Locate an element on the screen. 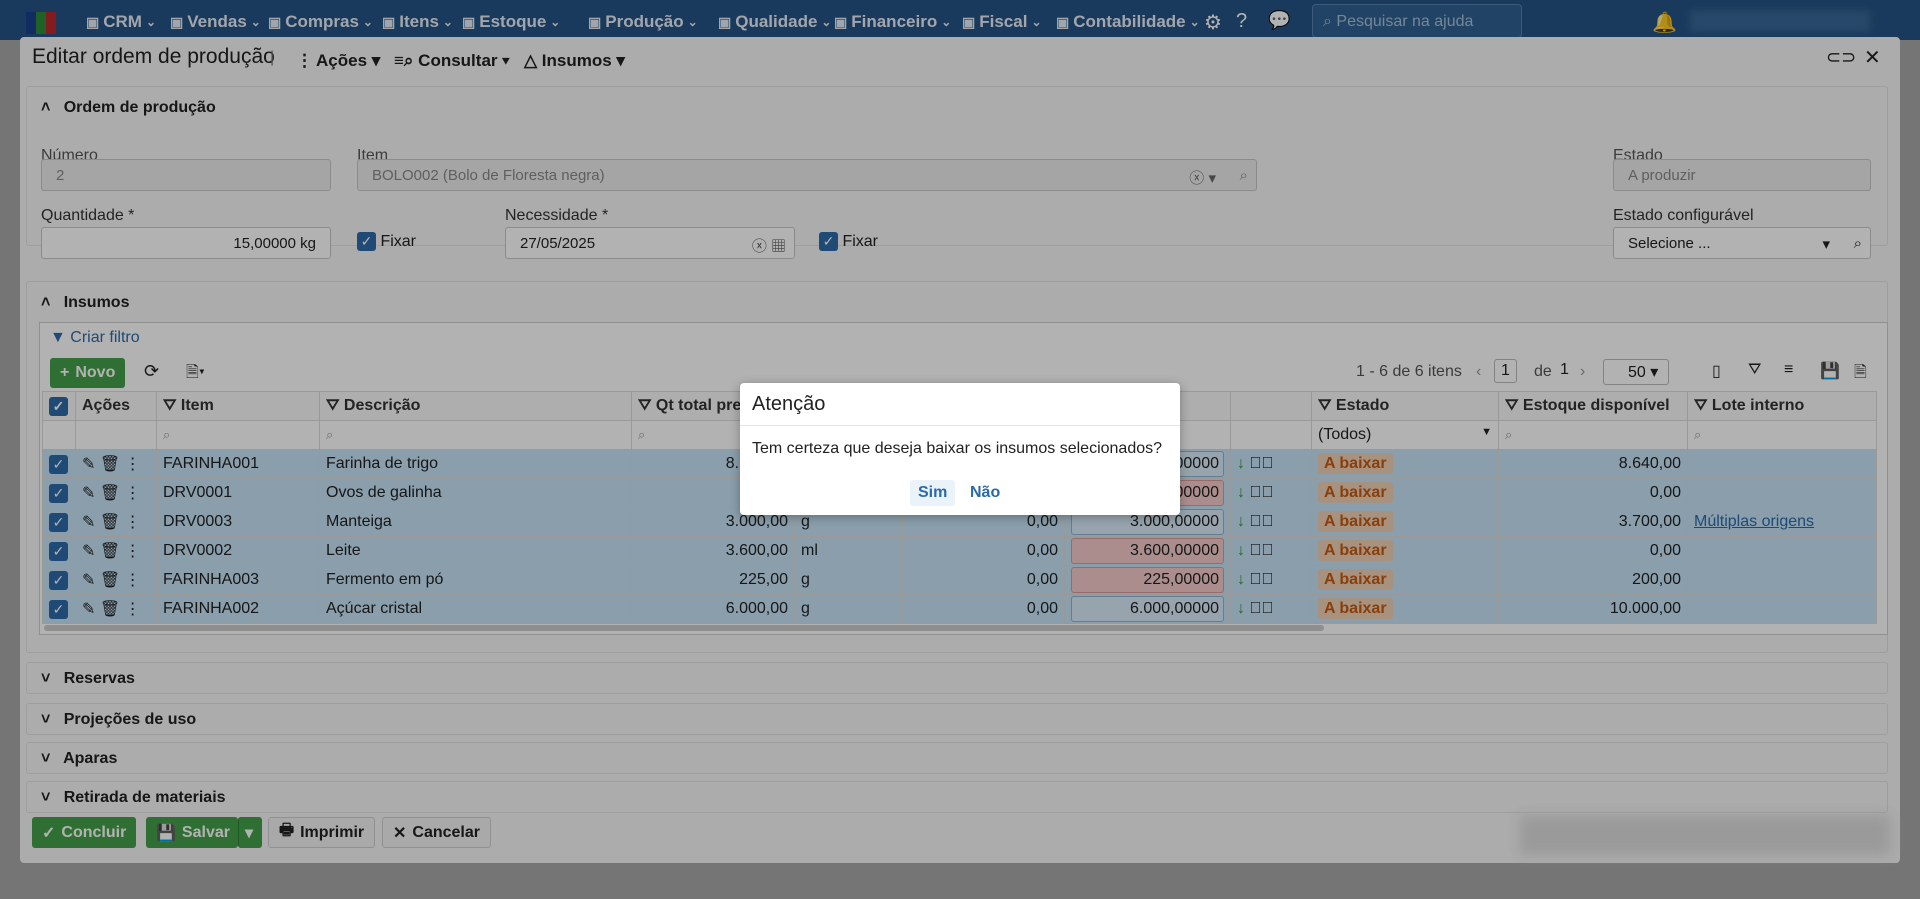 This screenshot has width=1920, height=899. yes-button: Sim is located at coordinates (933, 493).